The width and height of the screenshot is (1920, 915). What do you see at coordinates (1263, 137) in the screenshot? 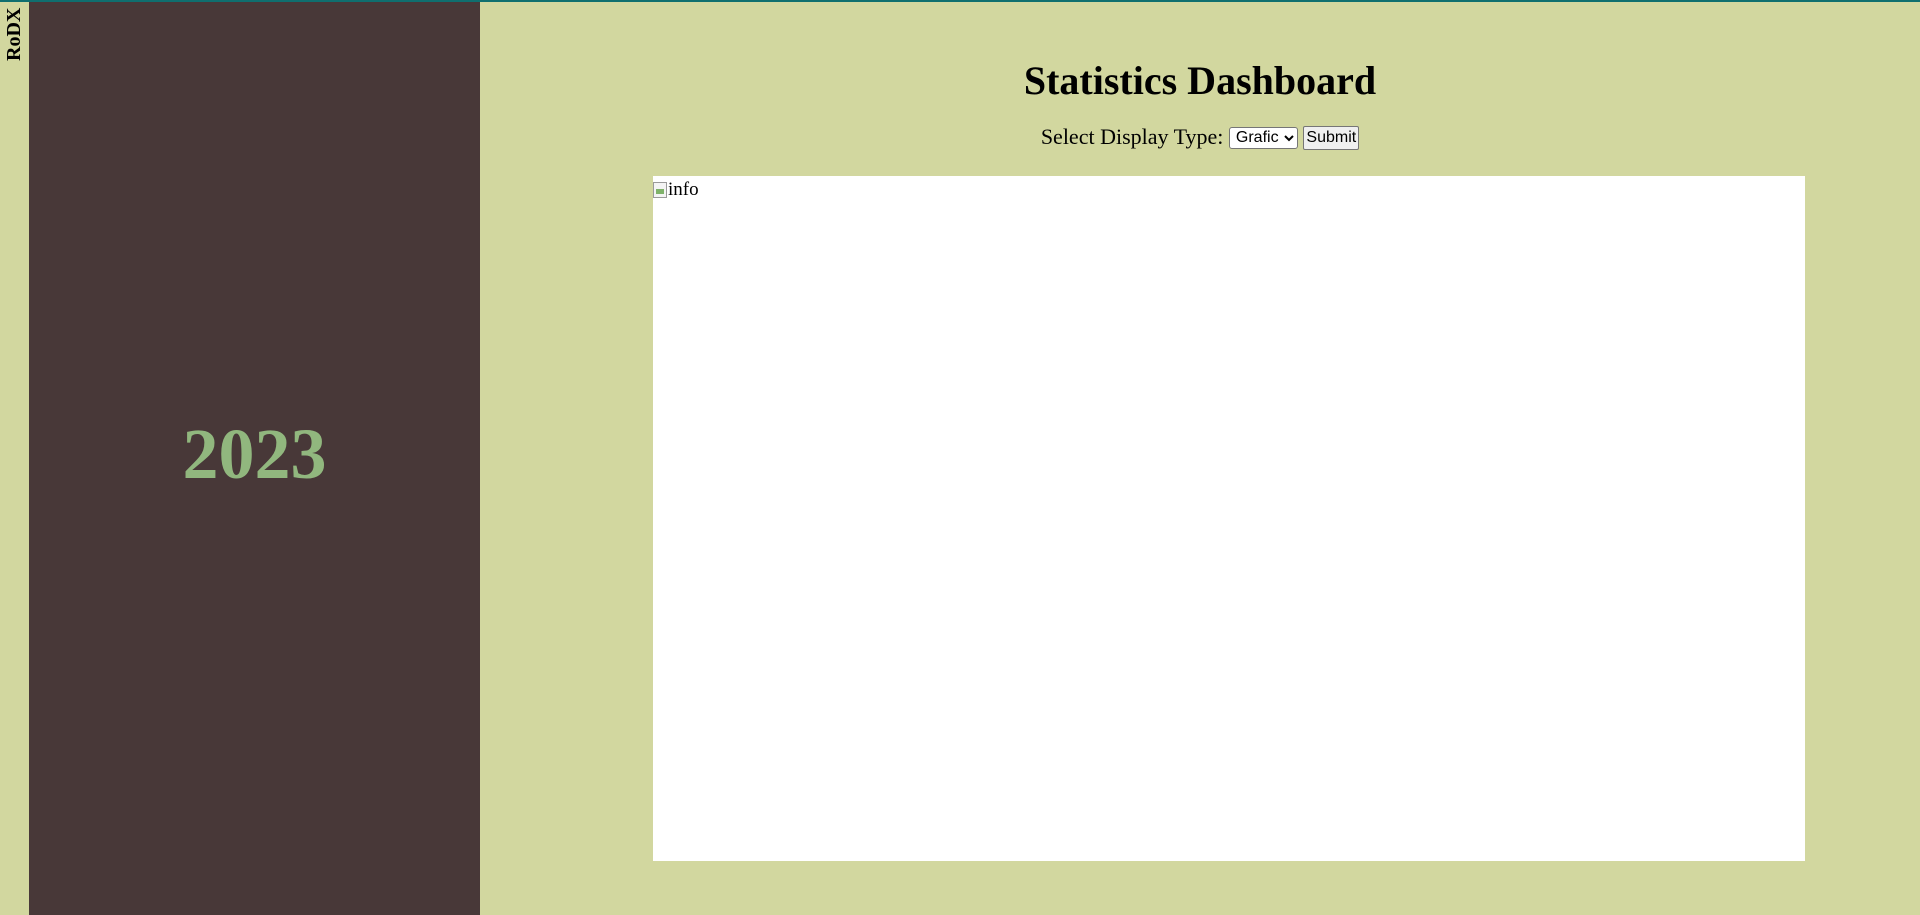
I see `display-type-select: Grafic` at bounding box center [1263, 137].